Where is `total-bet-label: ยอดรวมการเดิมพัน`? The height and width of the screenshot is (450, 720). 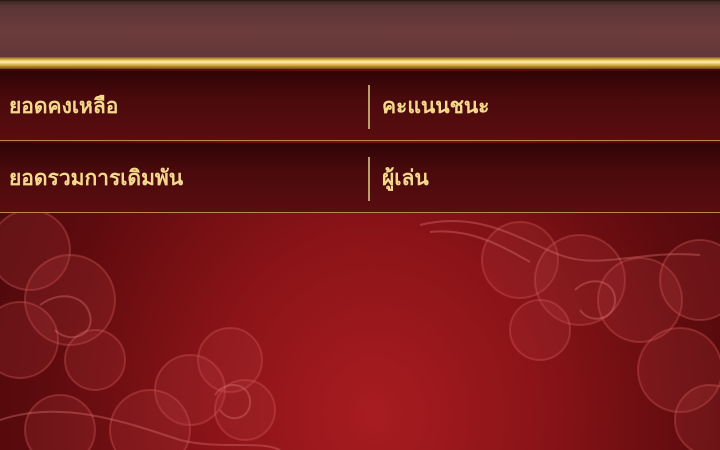 total-bet-label: ยอดรวมการเดิมพัน is located at coordinates (96, 178).